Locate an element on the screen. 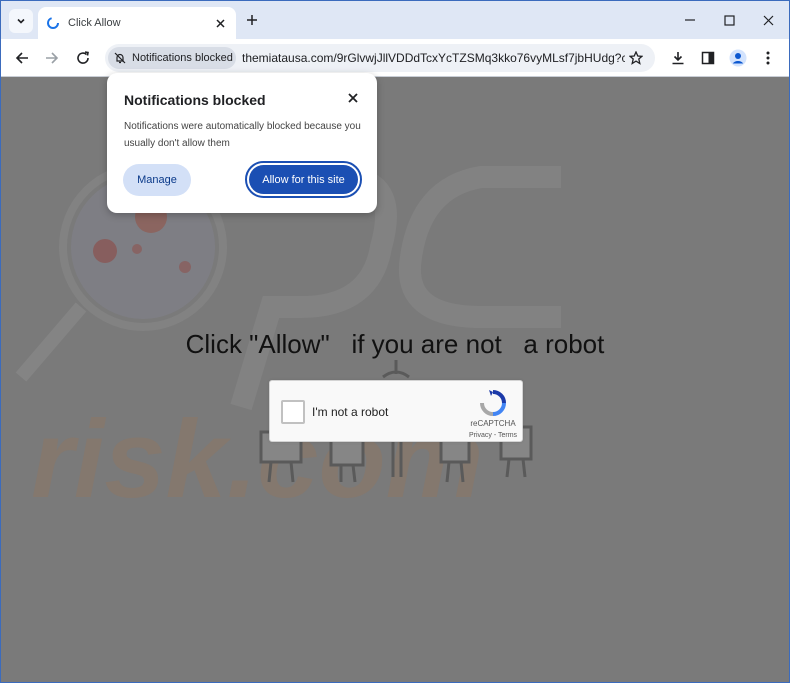  forward-button is located at coordinates (52, 58).